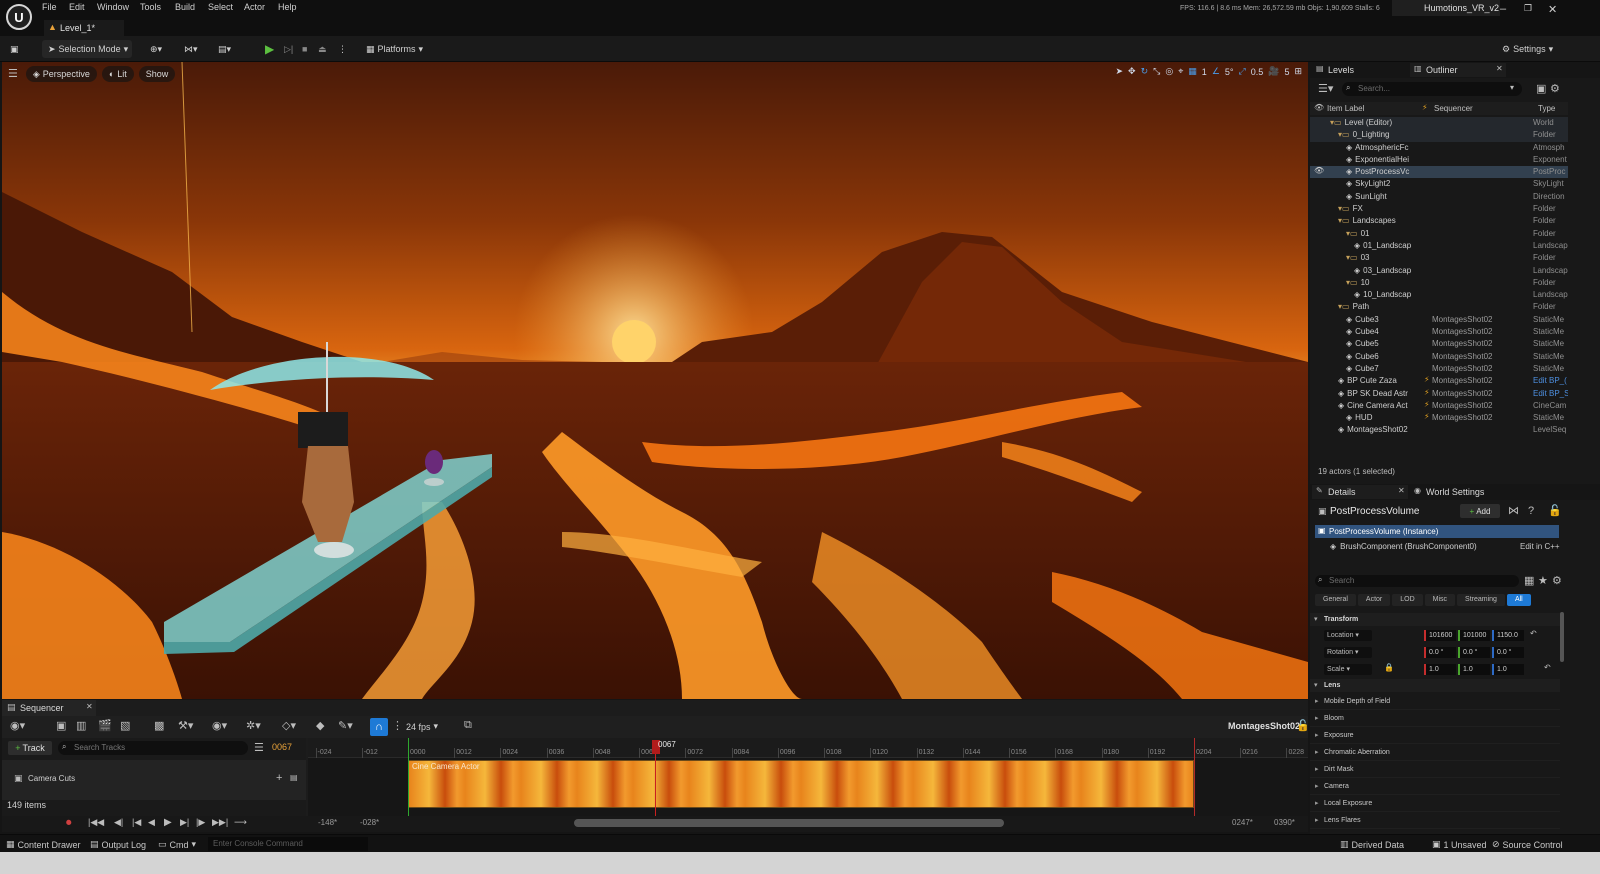 Image resolution: width=1600 pixels, height=874 pixels. I want to click on maximize-icon: ❐, so click(1528, 8).